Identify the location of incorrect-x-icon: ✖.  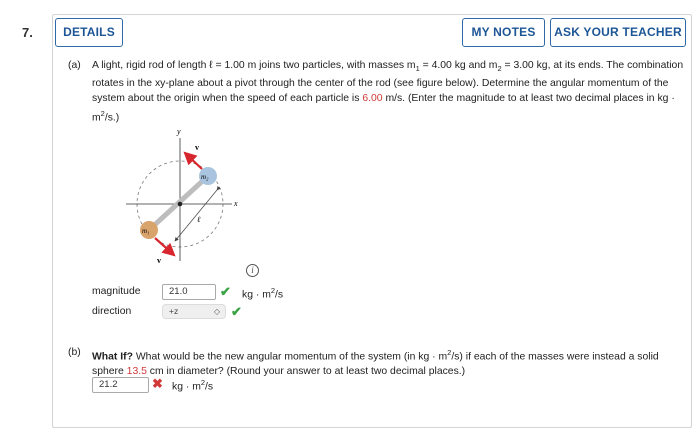
(157, 383).